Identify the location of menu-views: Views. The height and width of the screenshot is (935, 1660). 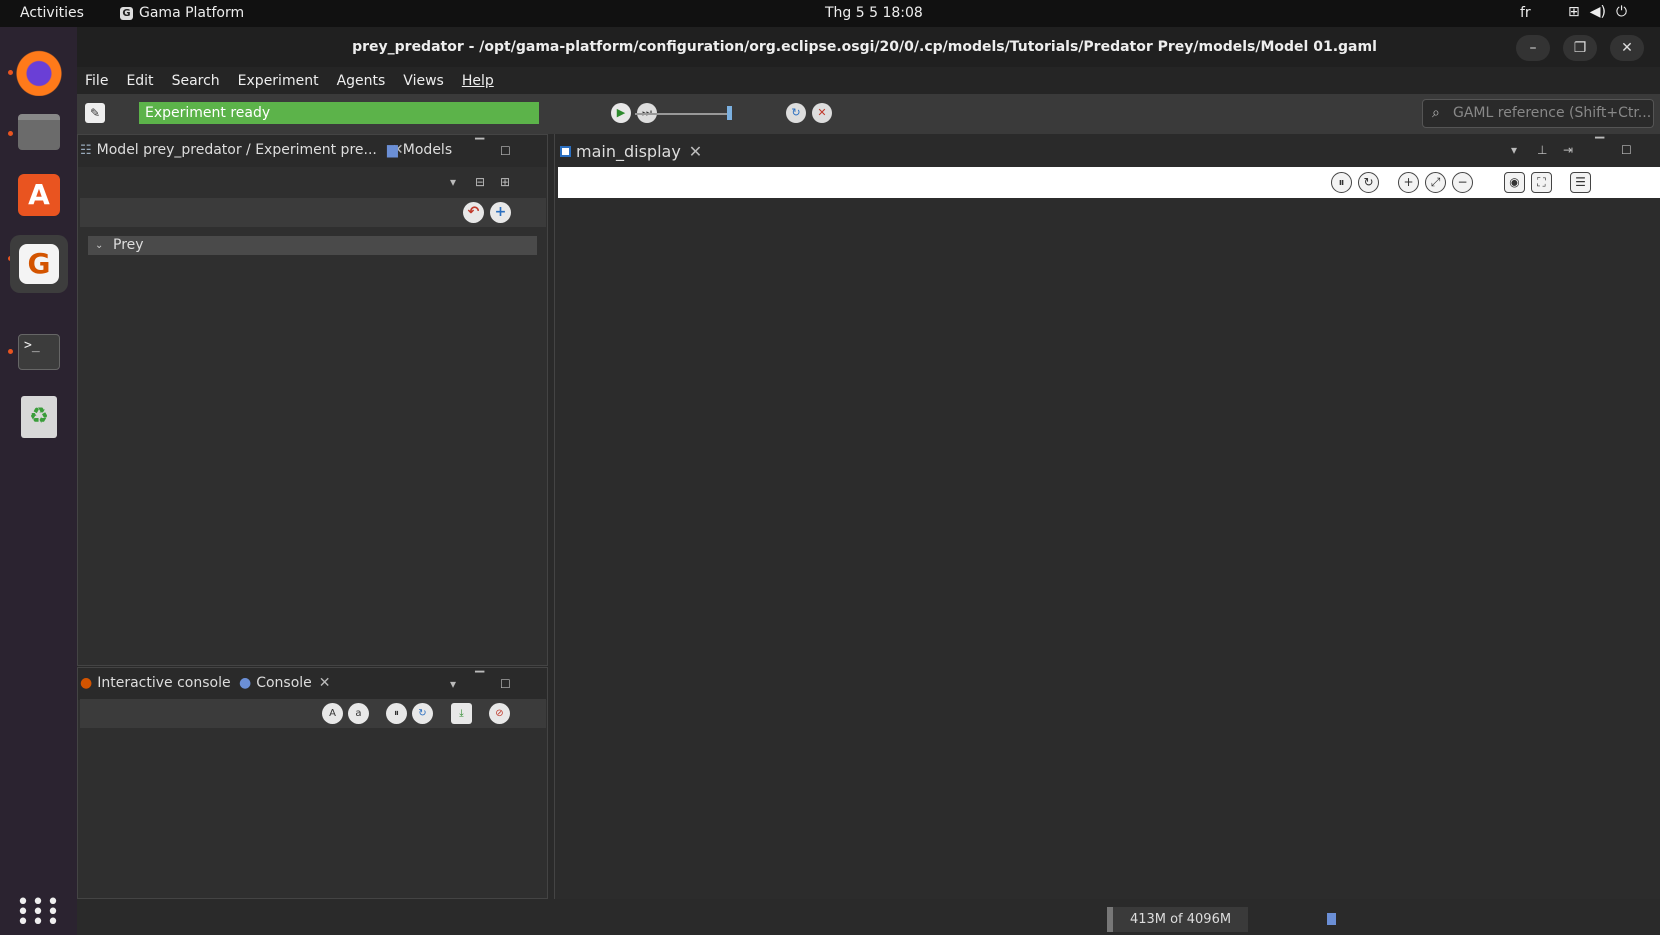
(423, 81).